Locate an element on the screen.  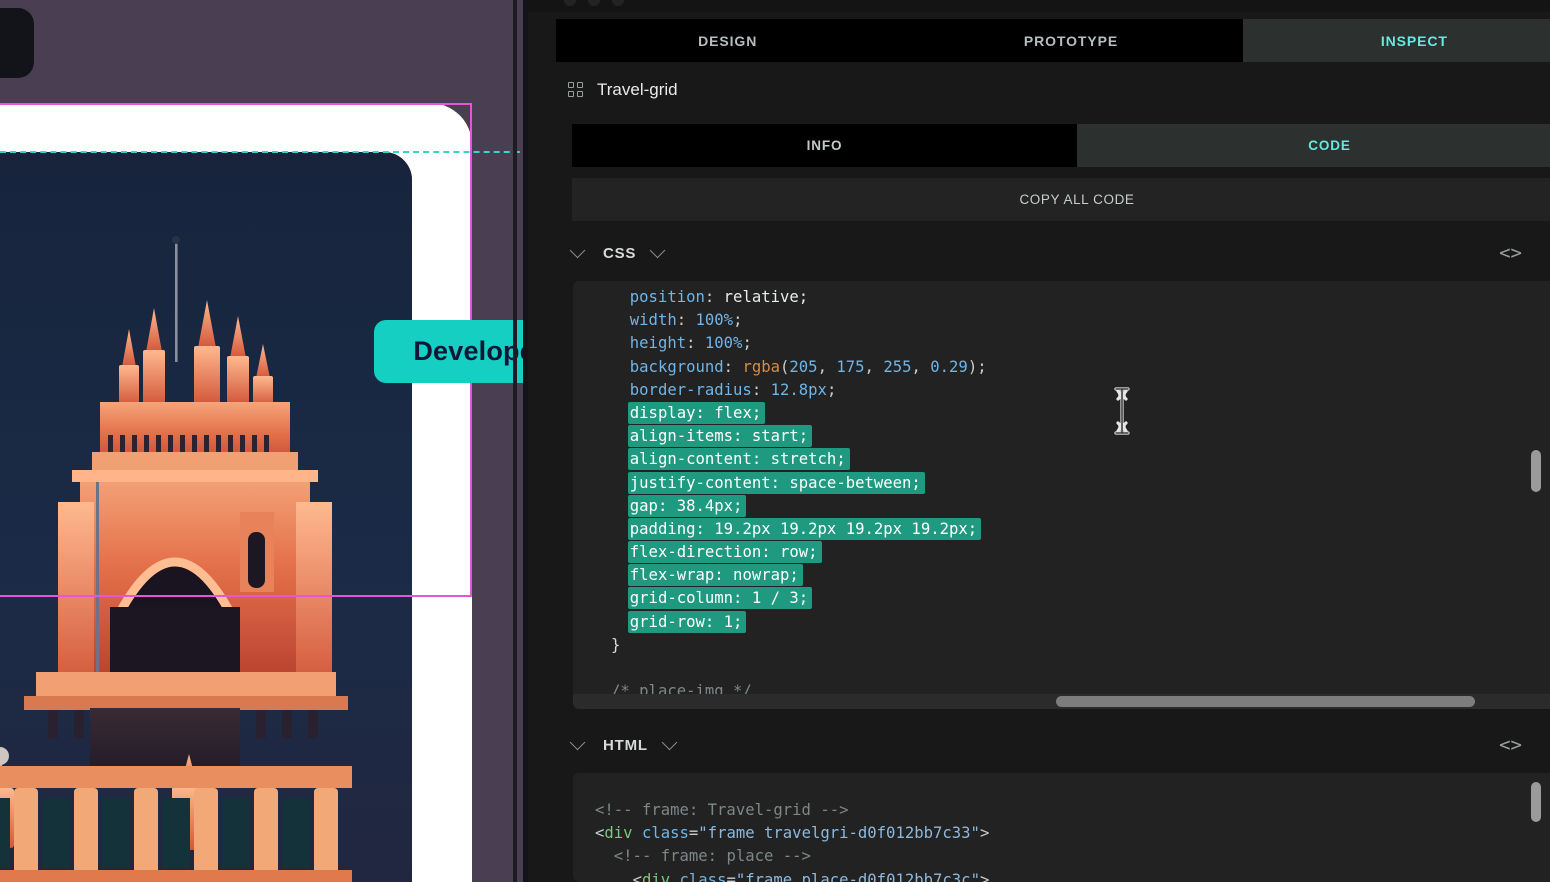
chevron-down-icon is located at coordinates (577, 250).